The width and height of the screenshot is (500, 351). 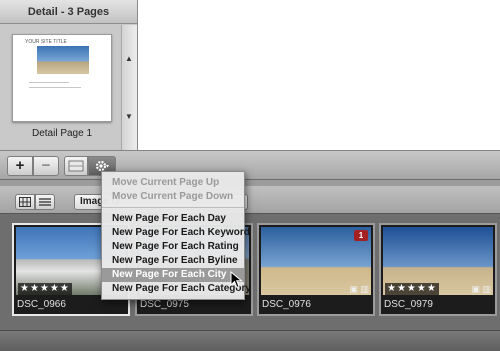 What do you see at coordinates (250, 165) in the screenshot?
I see `pages-toolbar: + −` at bounding box center [250, 165].